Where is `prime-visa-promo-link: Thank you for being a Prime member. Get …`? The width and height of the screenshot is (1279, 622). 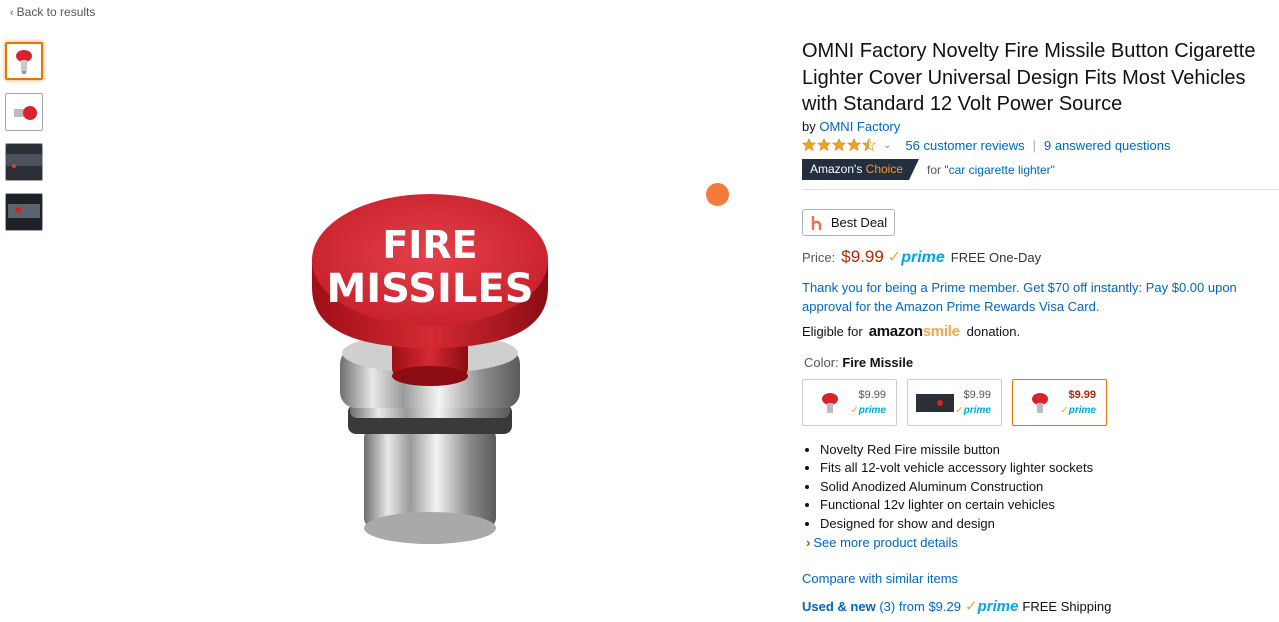
prime-visa-promo-link: Thank you for being a Prime member. Get … is located at coordinates (1037, 297).